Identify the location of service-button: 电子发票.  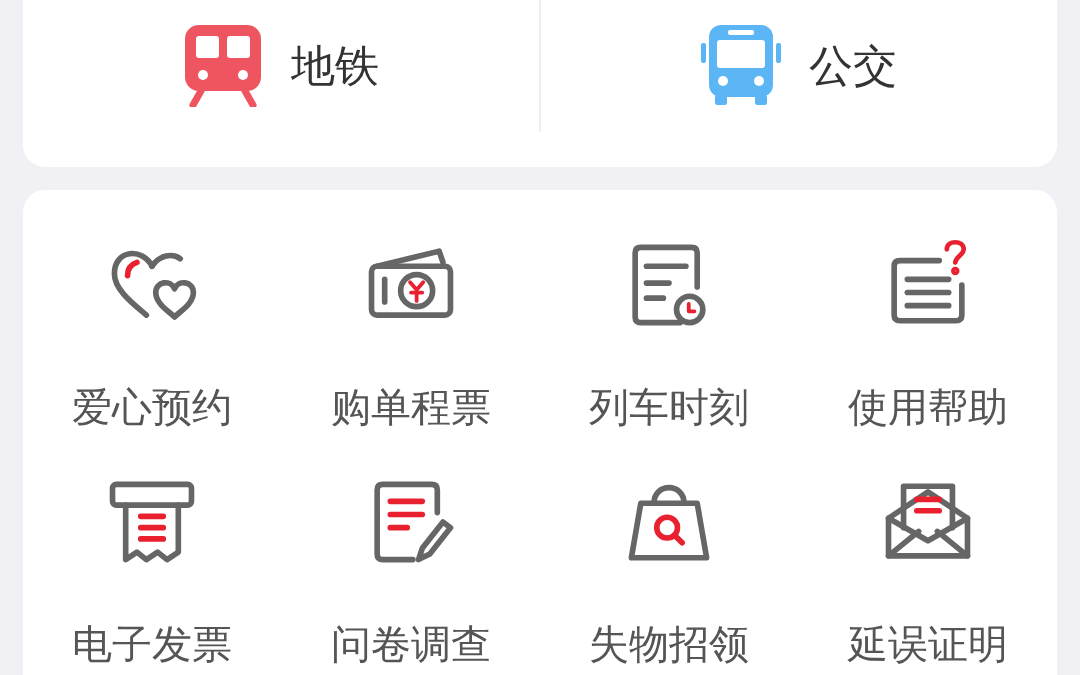
(152, 573).